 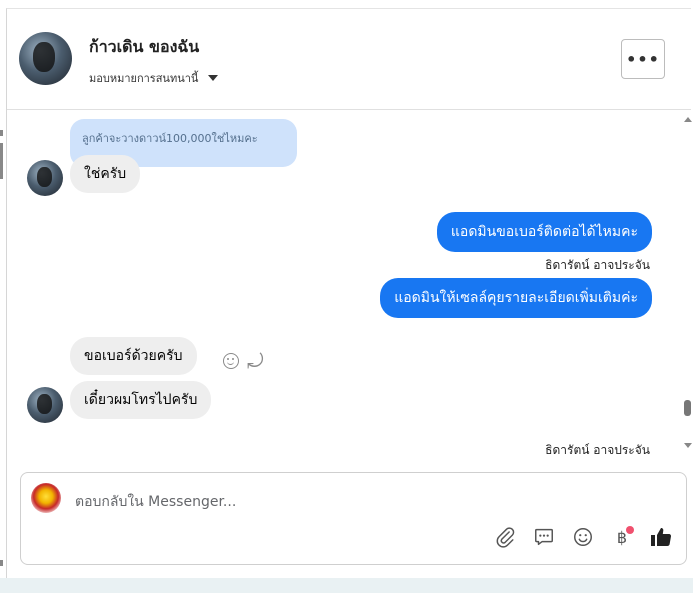 I want to click on reply-input, so click(x=355, y=502).